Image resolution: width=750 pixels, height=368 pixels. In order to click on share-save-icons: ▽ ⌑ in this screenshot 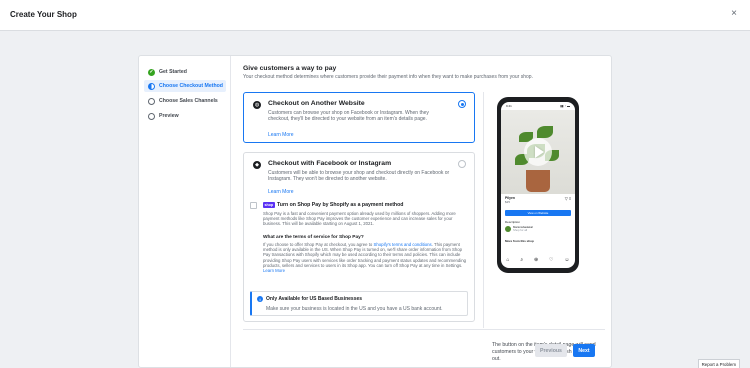, I will do `click(567, 198)`.